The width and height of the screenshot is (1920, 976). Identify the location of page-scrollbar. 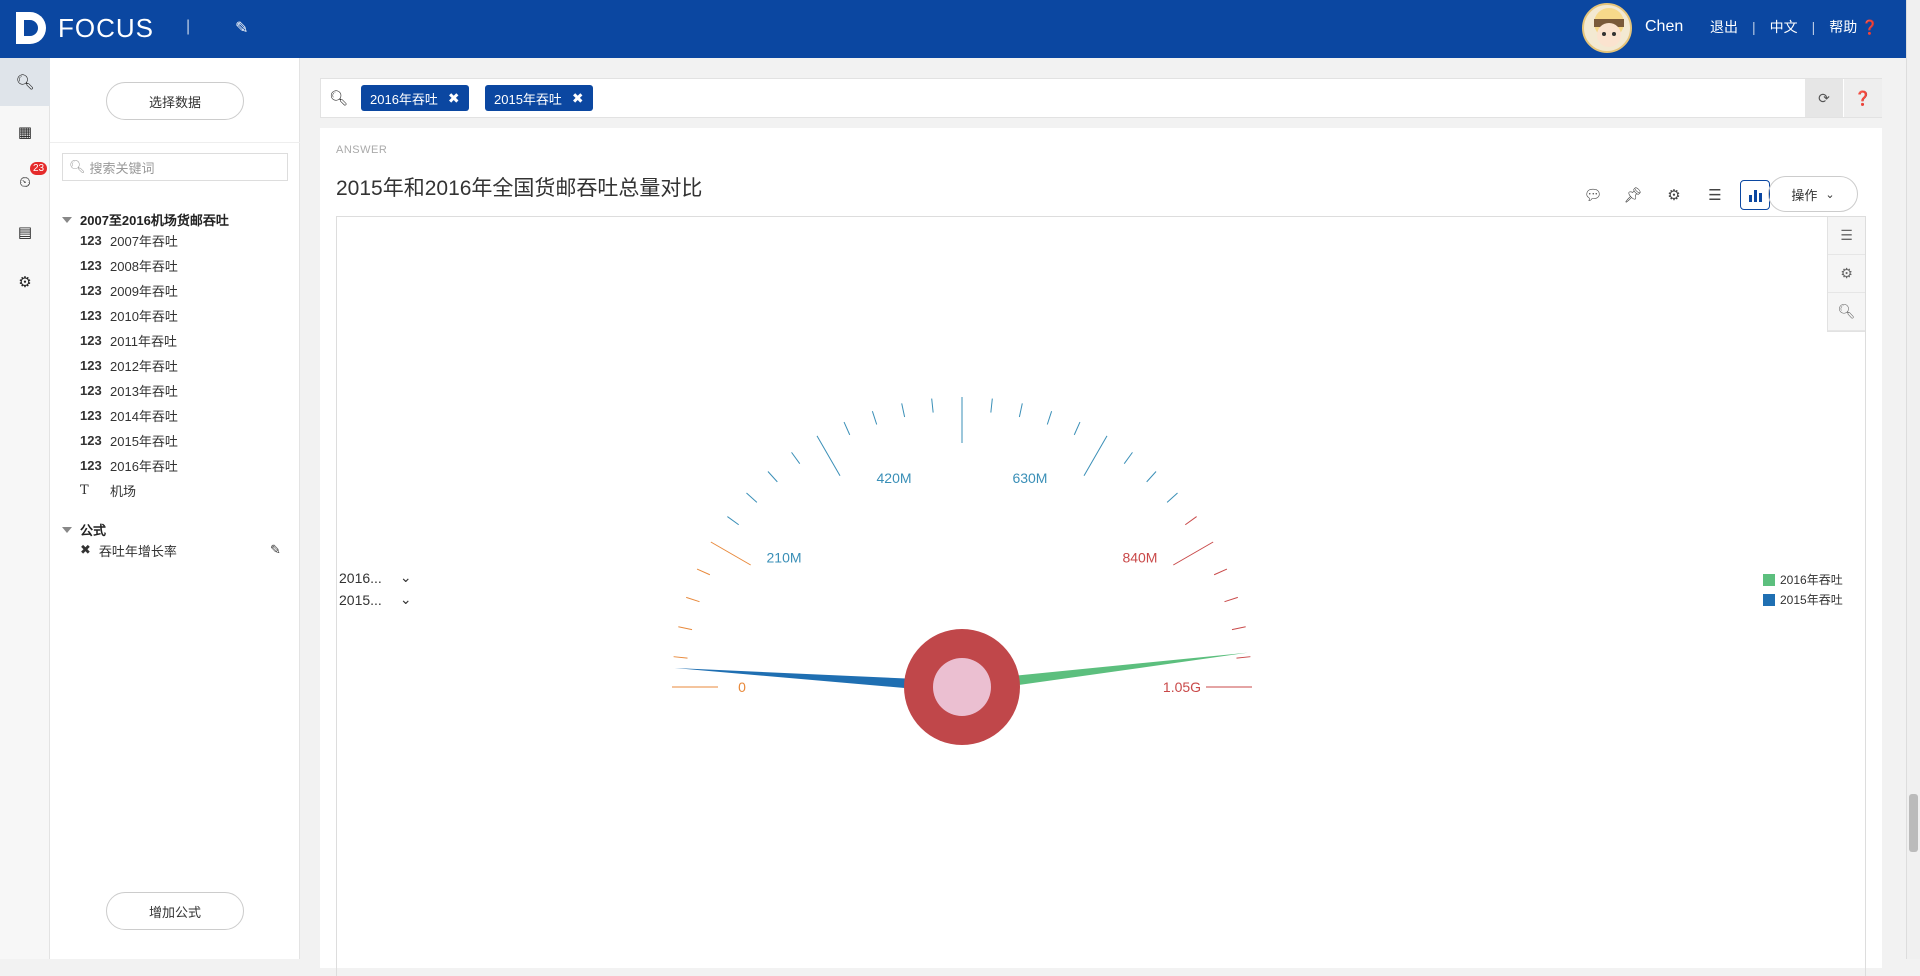
(1913, 479).